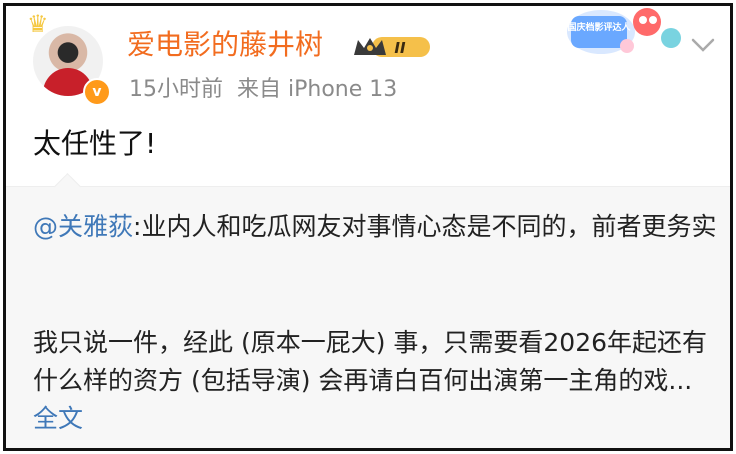 This screenshot has height=454, width=736. What do you see at coordinates (58, 418) in the screenshot?
I see `full-text-link: 全文` at bounding box center [58, 418].